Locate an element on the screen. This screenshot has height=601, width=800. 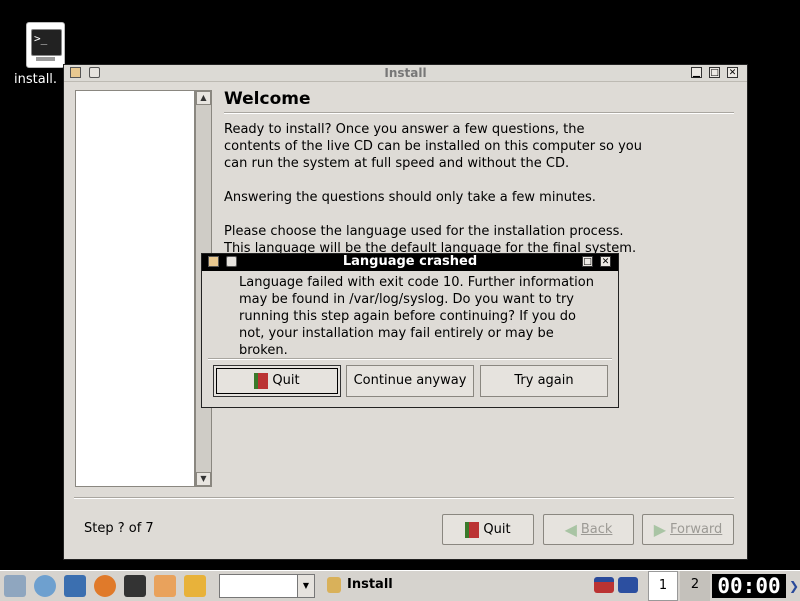
chevron-right-icon: ❯ is located at coordinates (794, 586).